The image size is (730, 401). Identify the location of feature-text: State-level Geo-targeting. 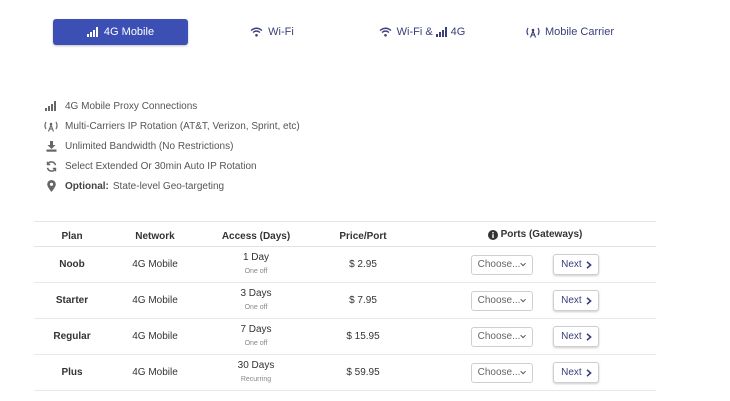
(168, 186).